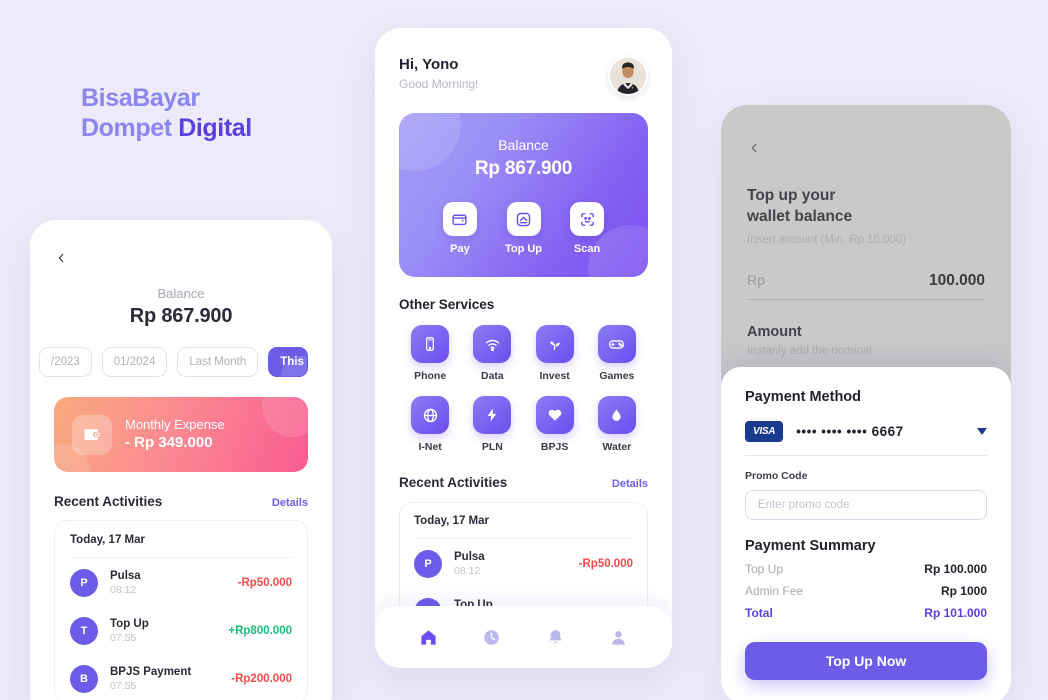 This screenshot has height=700, width=1048. What do you see at coordinates (492, 447) in the screenshot?
I see `service-label: PLN` at bounding box center [492, 447].